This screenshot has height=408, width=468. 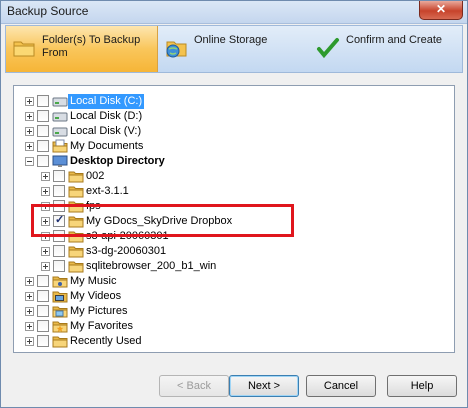 I want to click on tree-item-label: 002, so click(x=95, y=176).